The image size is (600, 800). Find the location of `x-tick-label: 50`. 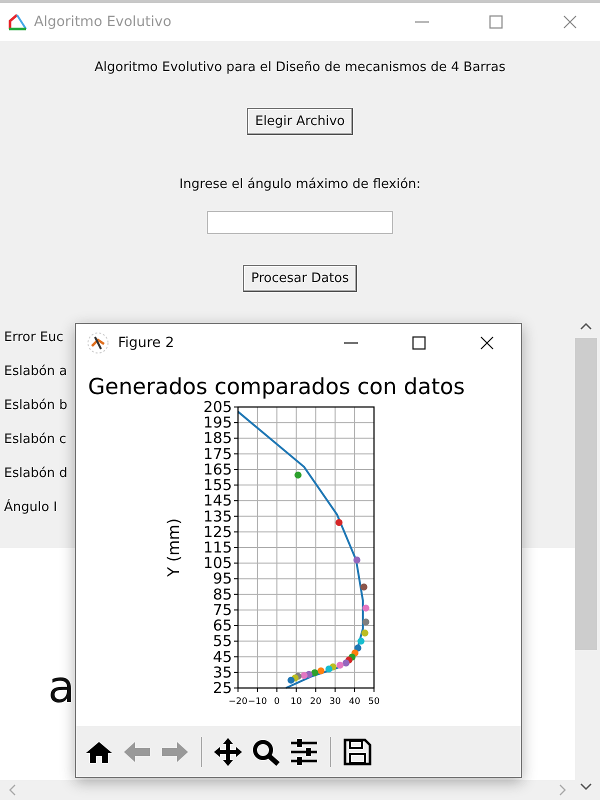

x-tick-label: 50 is located at coordinates (374, 702).